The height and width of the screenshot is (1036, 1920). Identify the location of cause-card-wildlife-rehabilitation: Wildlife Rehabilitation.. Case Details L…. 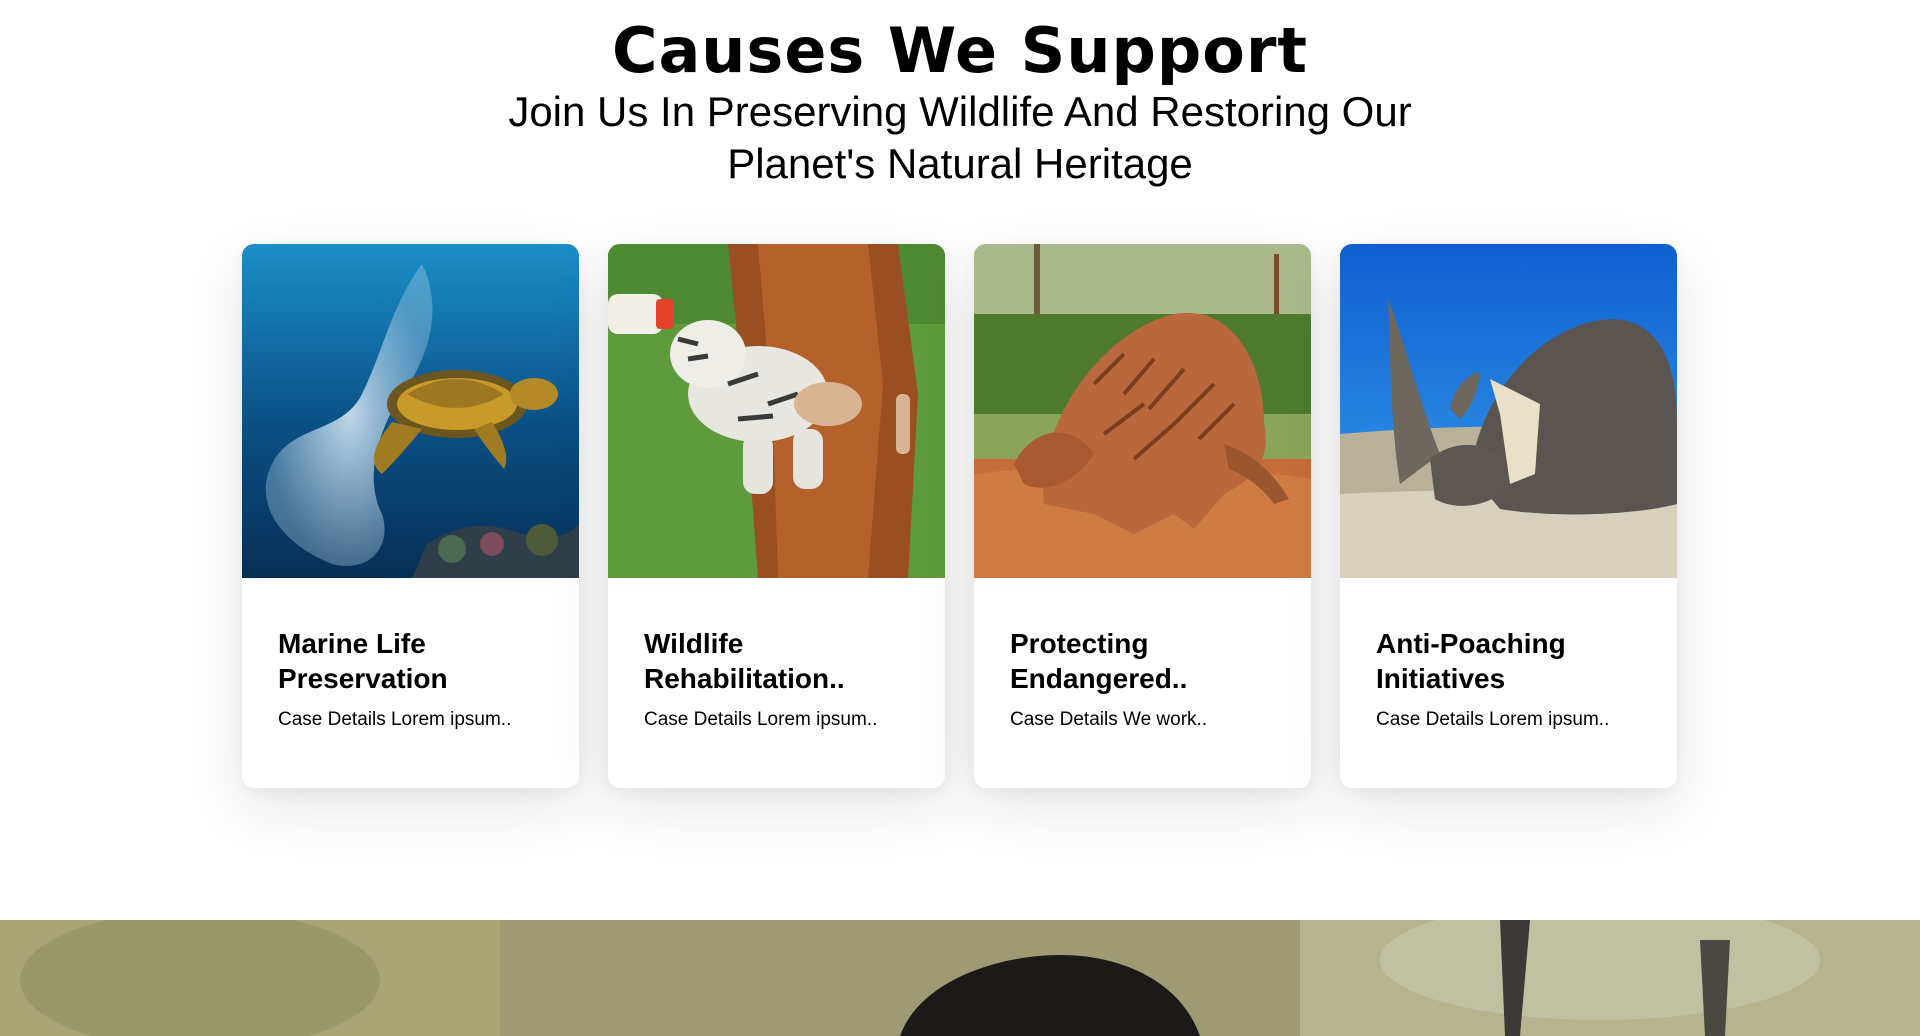
(776, 516).